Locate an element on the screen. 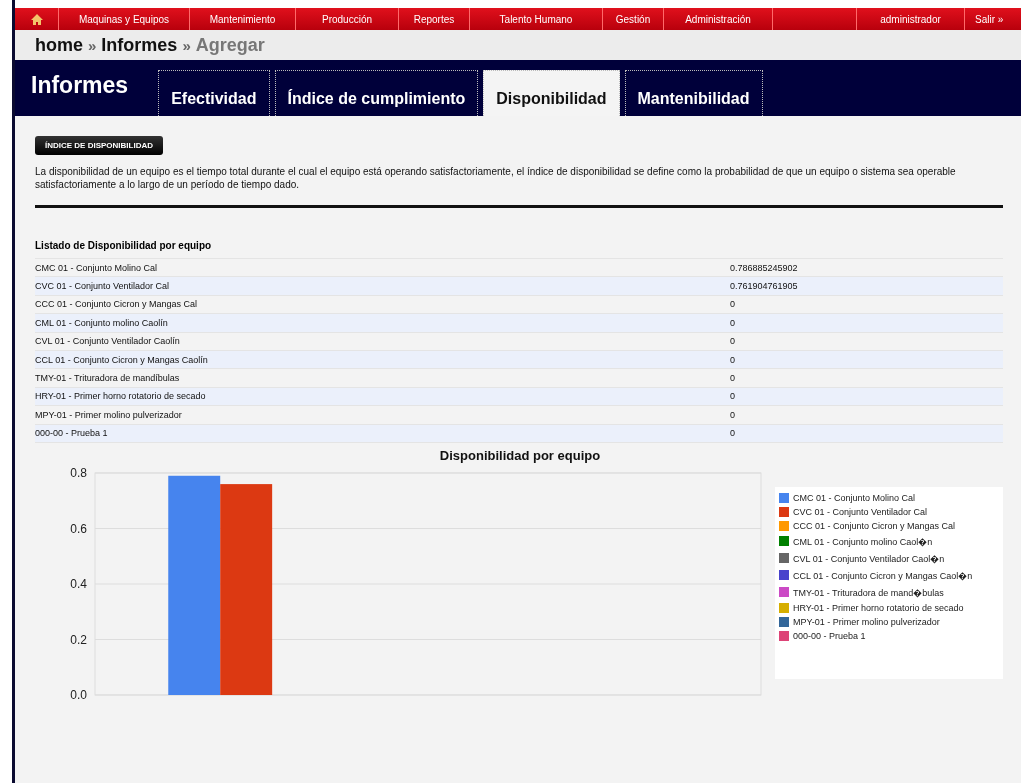 The image size is (1021, 783). table-cell-text: 0.761904761905 is located at coordinates (764, 286).